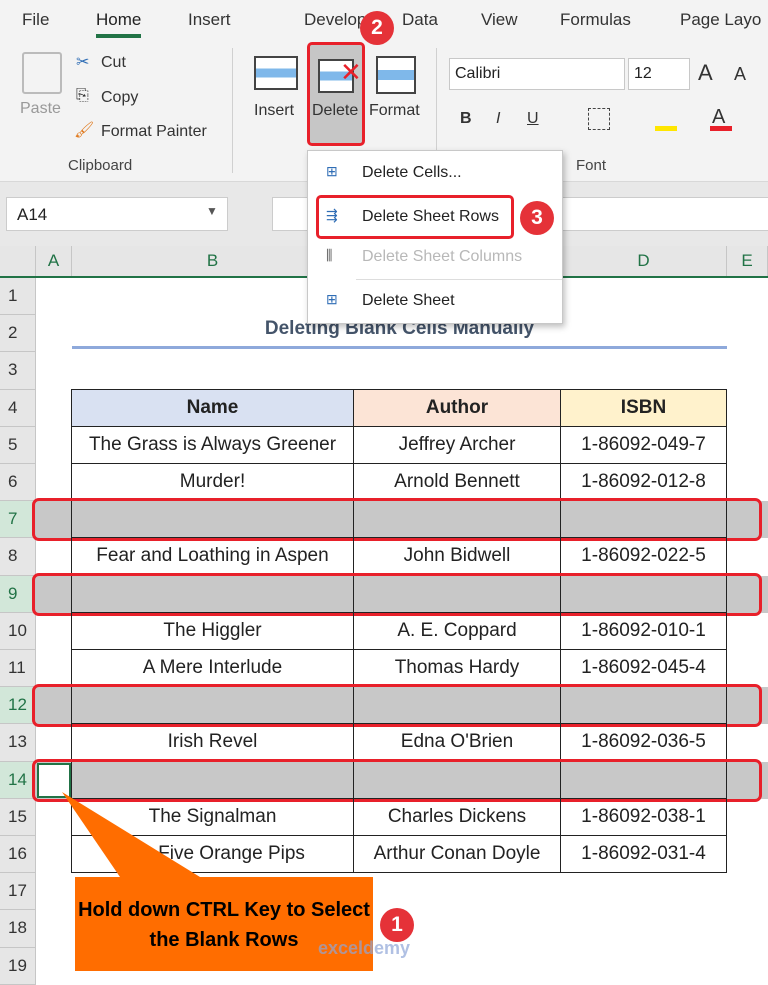 This screenshot has height=985, width=768. Describe the element at coordinates (329, 255) in the screenshot. I see `delete-columns-icon: ⫼` at that location.